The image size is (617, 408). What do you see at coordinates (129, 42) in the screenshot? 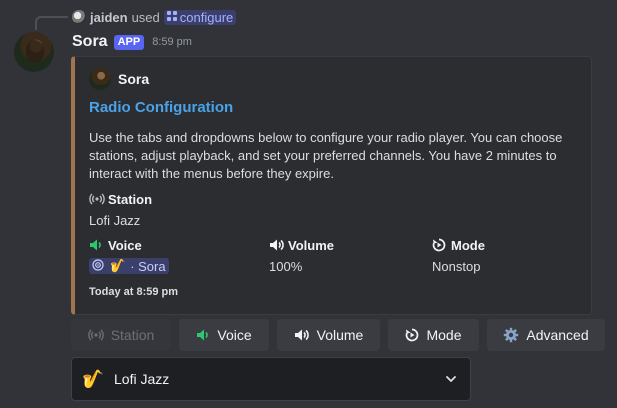
I see `app-badge: APP` at bounding box center [129, 42].